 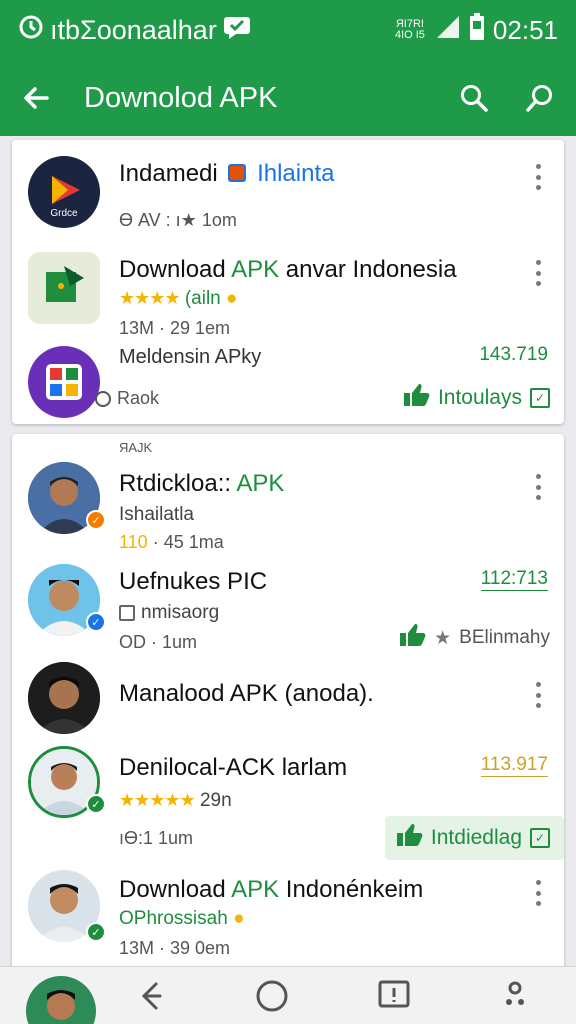 I want to click on list-item: Manalood APK (anoda)., so click(x=288, y=698).